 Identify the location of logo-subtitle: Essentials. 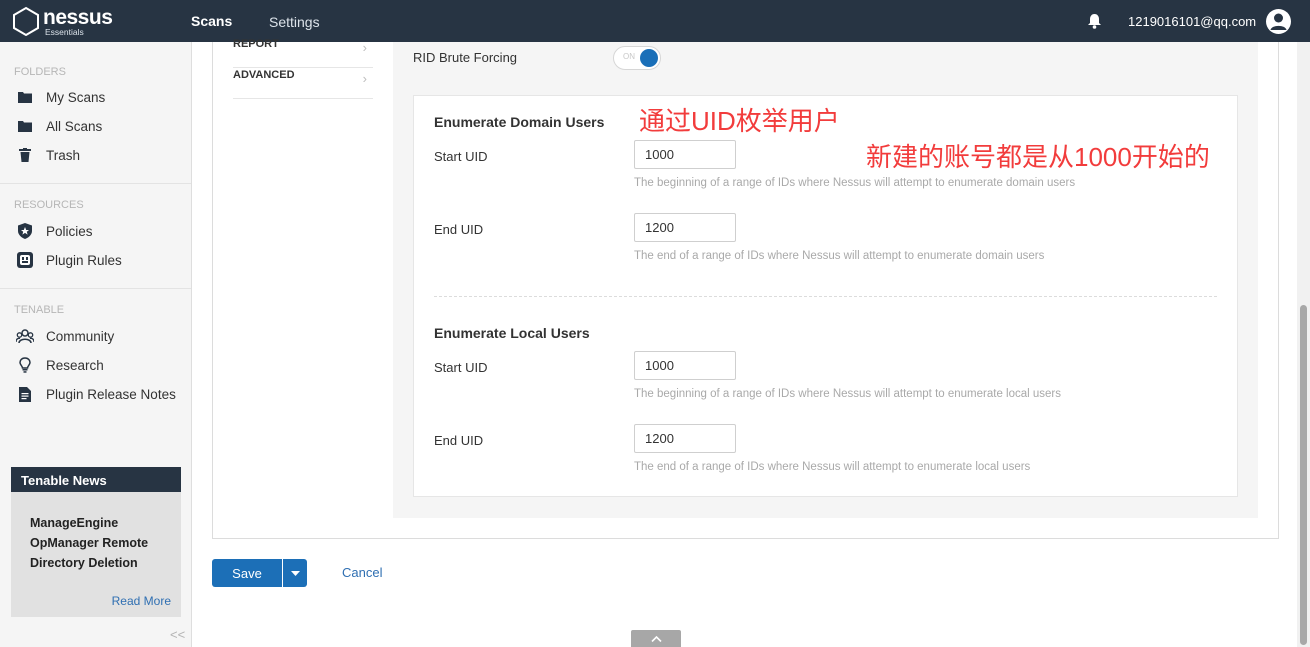
(64, 32).